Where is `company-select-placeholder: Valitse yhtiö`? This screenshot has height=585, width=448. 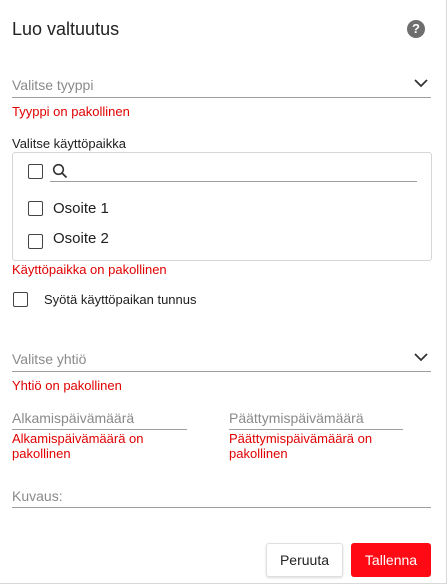
company-select-placeholder: Valitse yhtiö is located at coordinates (49, 359).